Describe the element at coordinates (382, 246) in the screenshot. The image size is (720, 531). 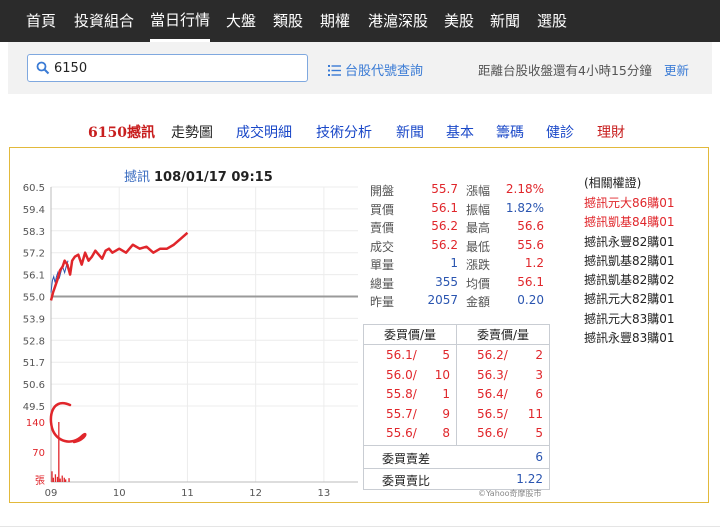
I see `quote-label: 成交` at that location.